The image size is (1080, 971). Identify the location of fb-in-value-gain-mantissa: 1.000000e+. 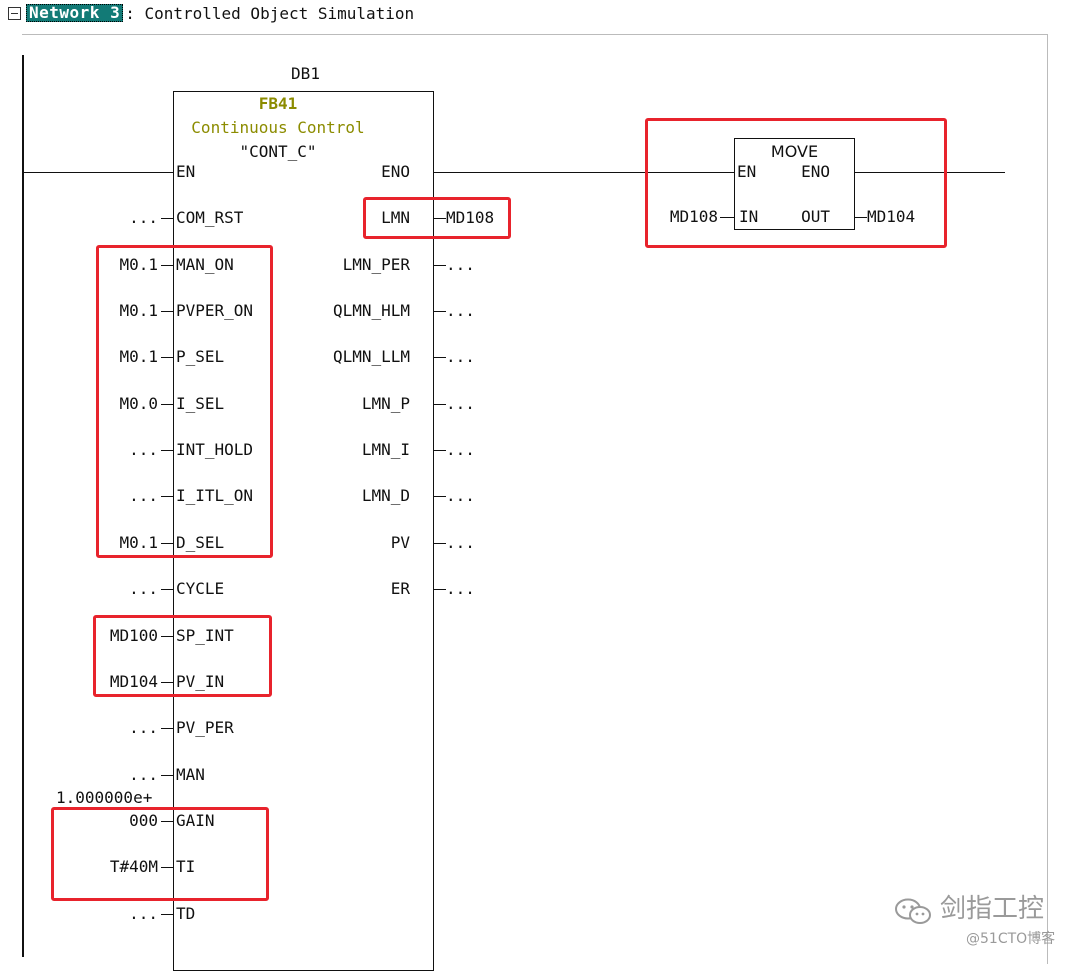
(104, 798).